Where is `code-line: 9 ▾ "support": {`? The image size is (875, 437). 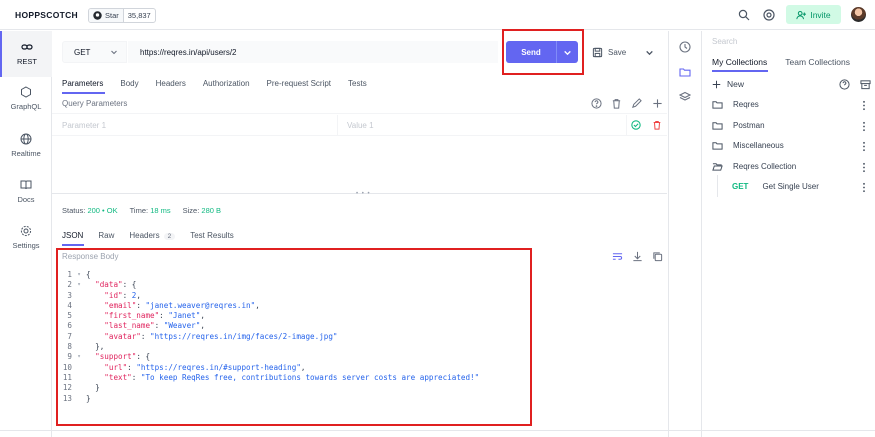 code-line: 9 ▾ "support": { is located at coordinates (268, 357).